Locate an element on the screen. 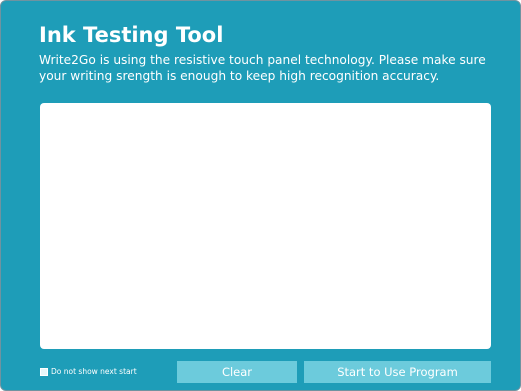 This screenshot has width=521, height=391. checkbox-box-icon is located at coordinates (44, 372).